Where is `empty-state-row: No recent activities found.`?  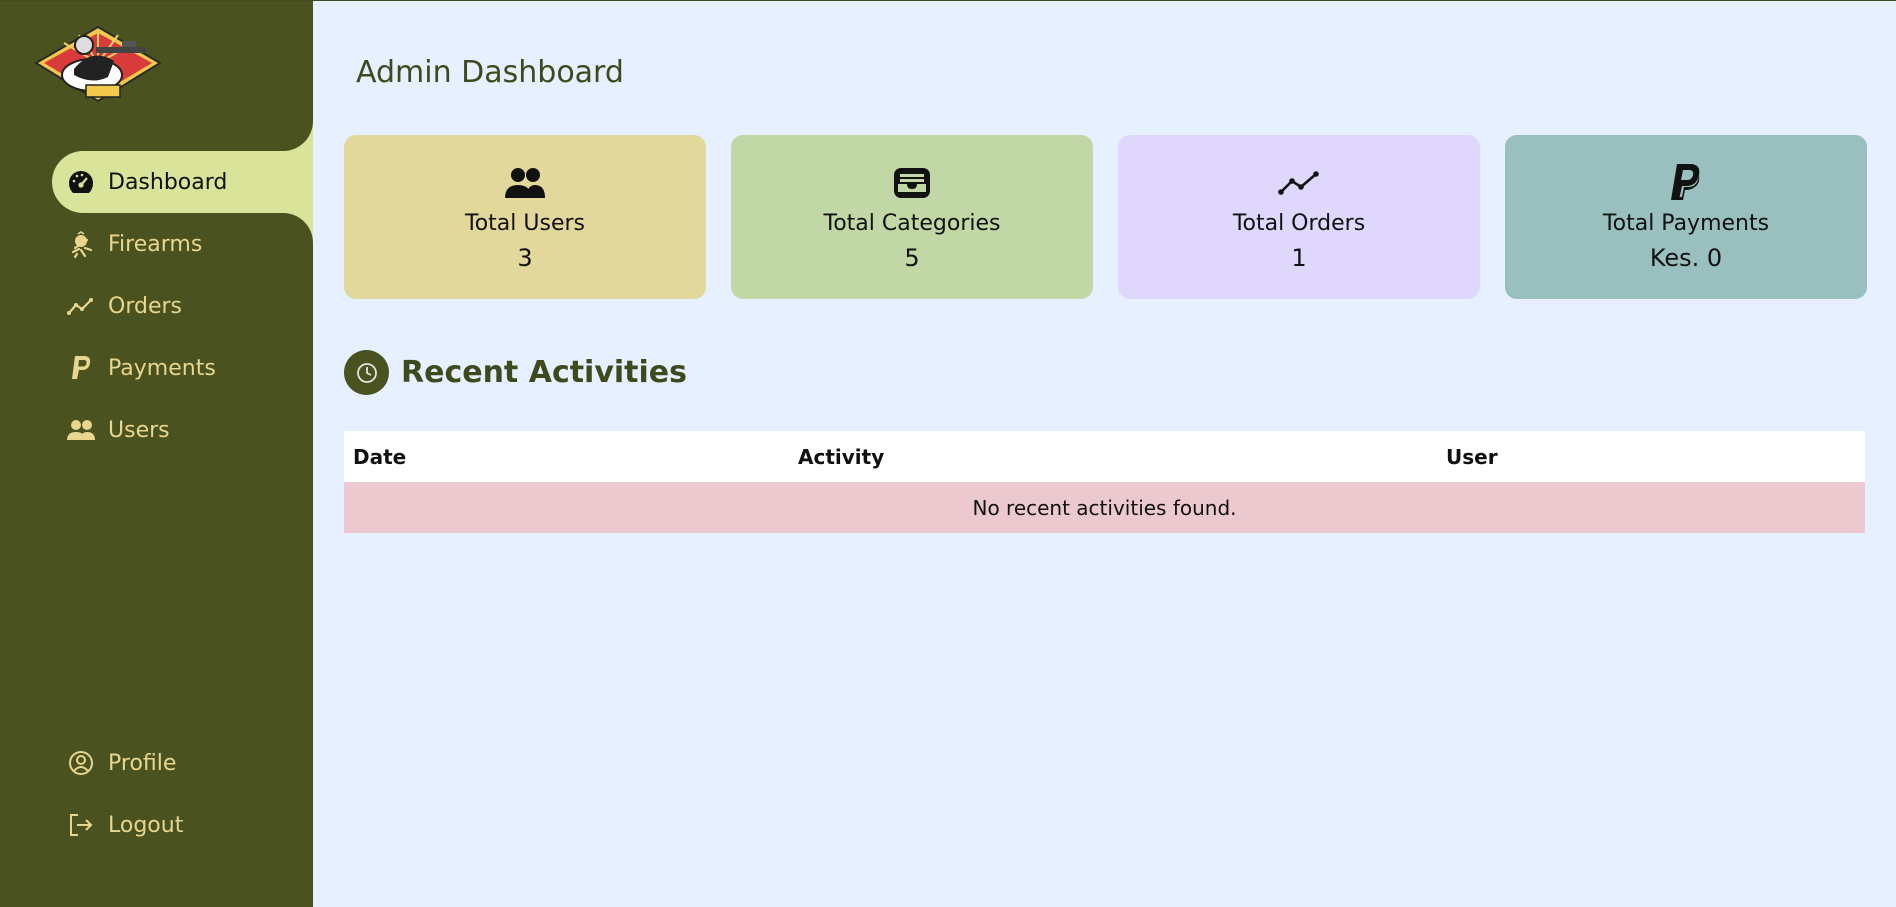 empty-state-row: No recent activities found. is located at coordinates (1104, 507).